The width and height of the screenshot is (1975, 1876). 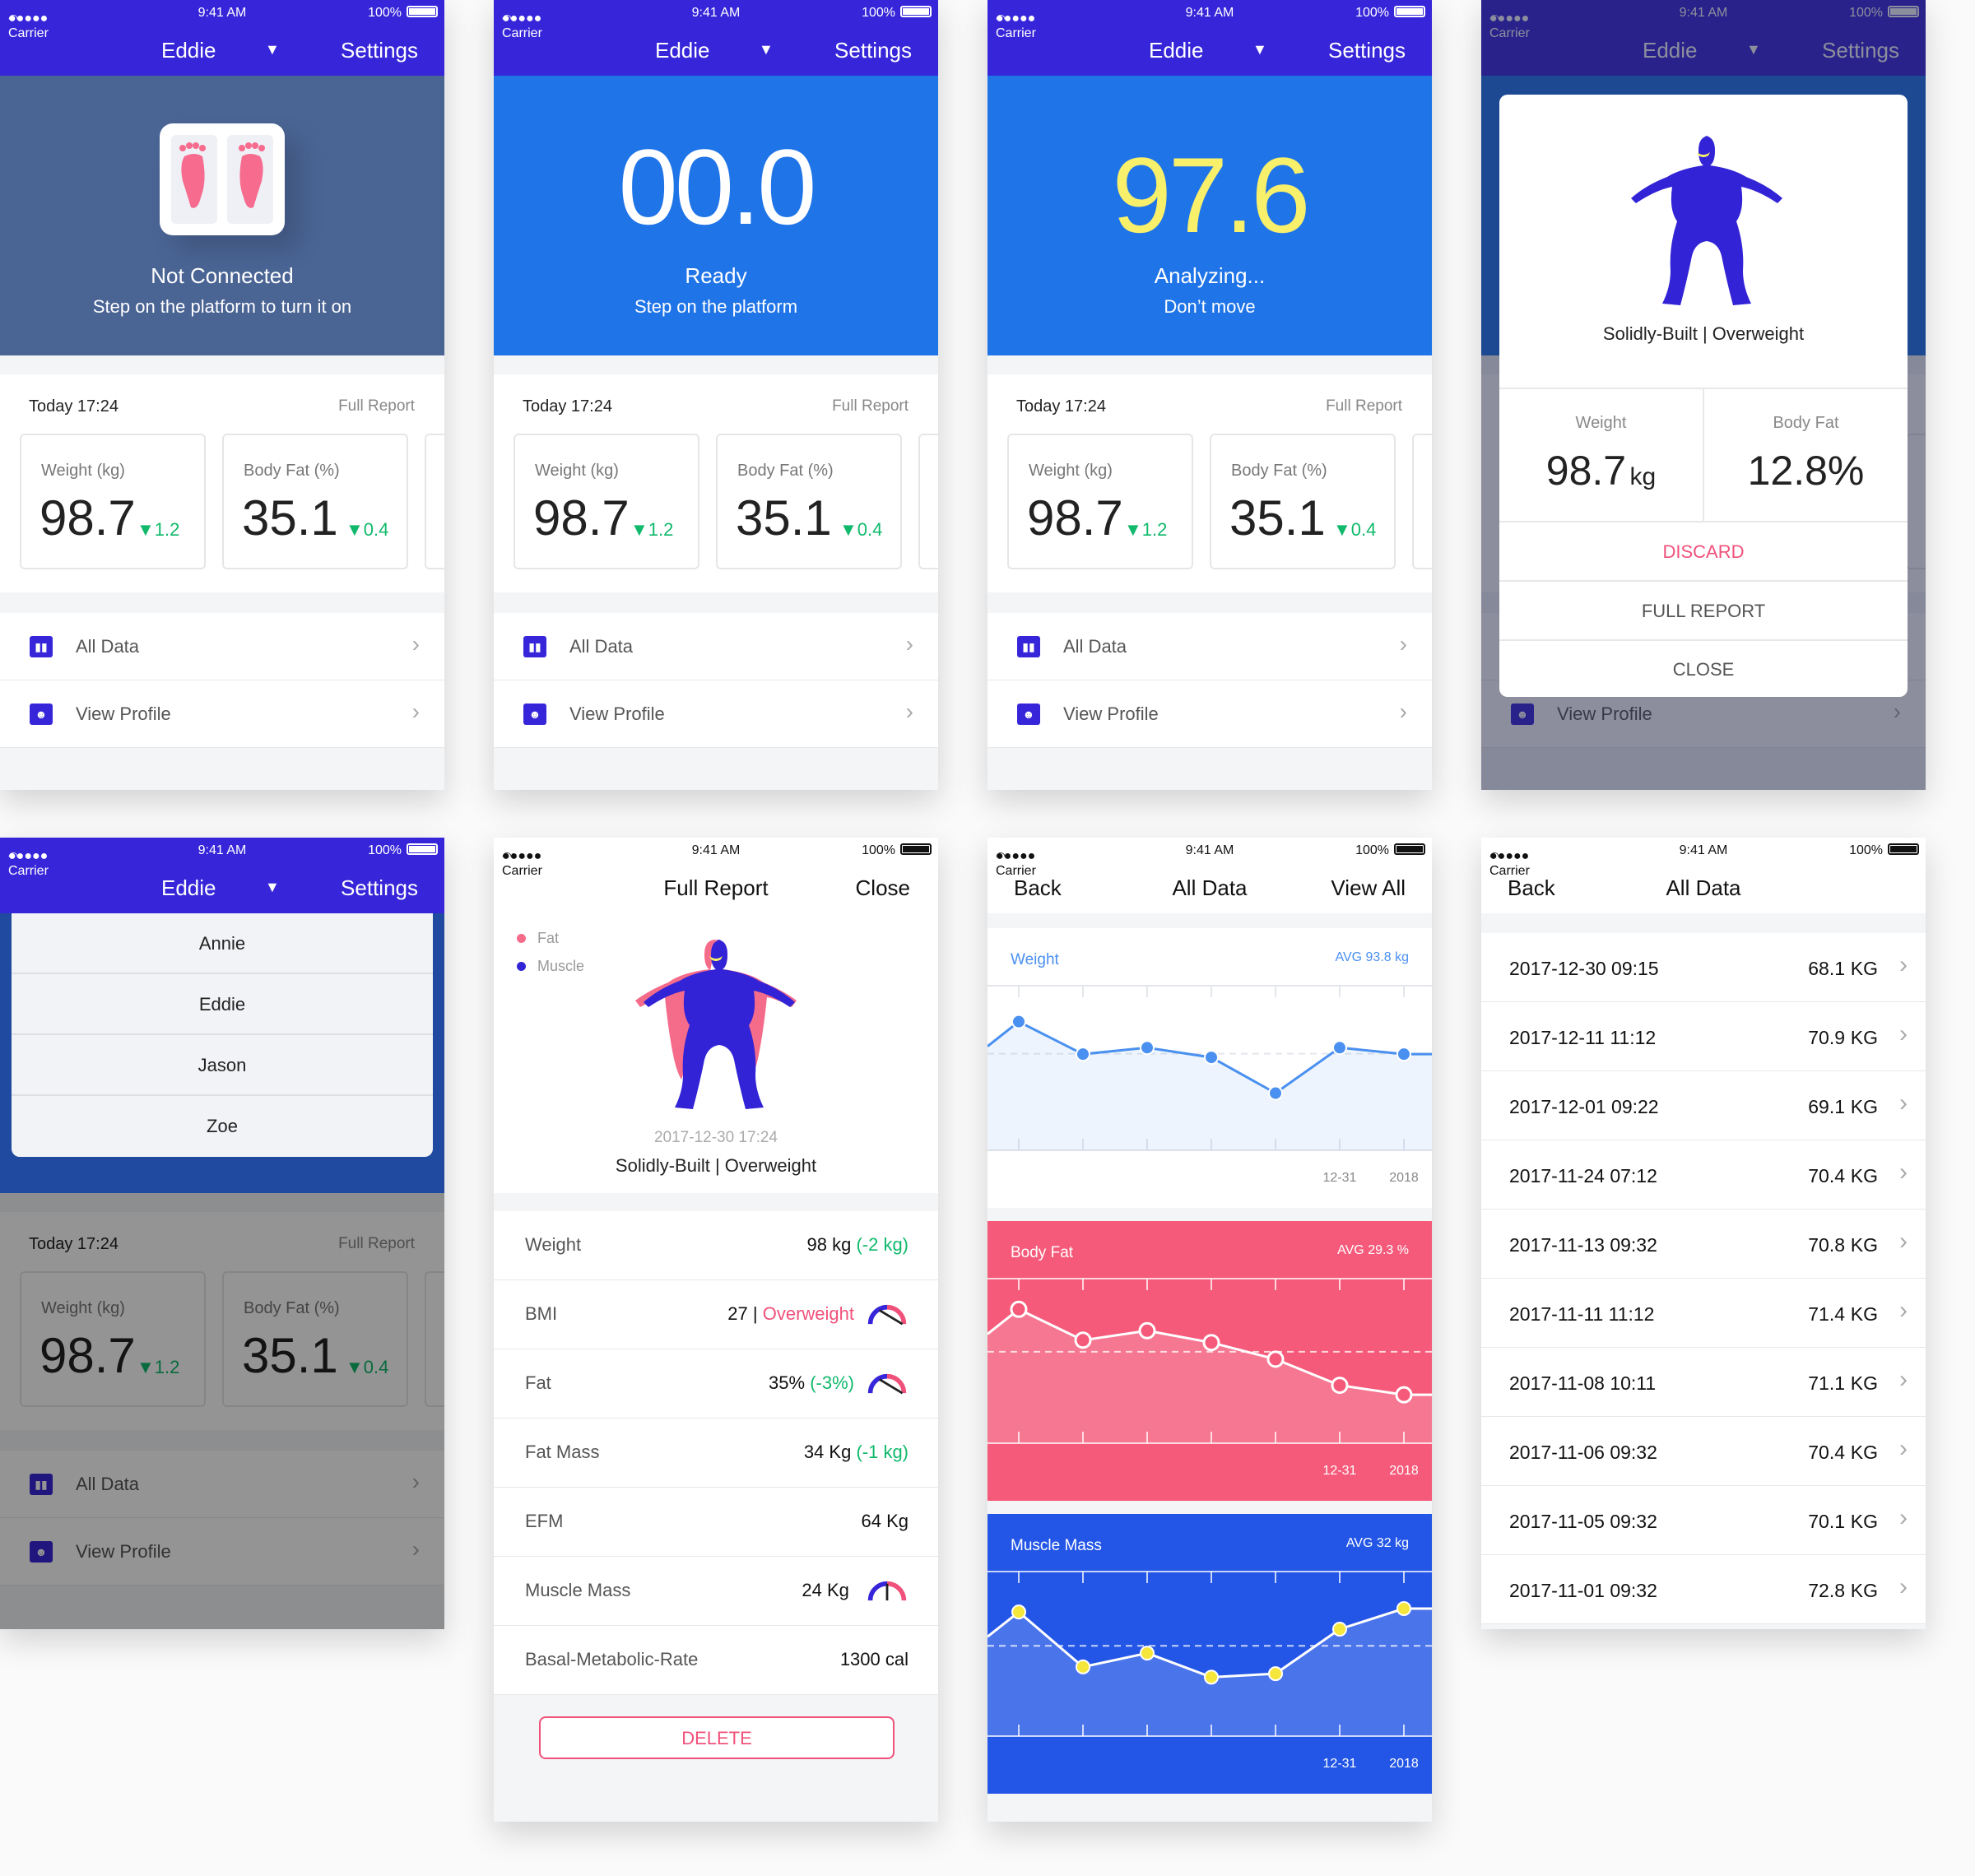 I want to click on metric-label: Muscle Mass, so click(x=578, y=1590).